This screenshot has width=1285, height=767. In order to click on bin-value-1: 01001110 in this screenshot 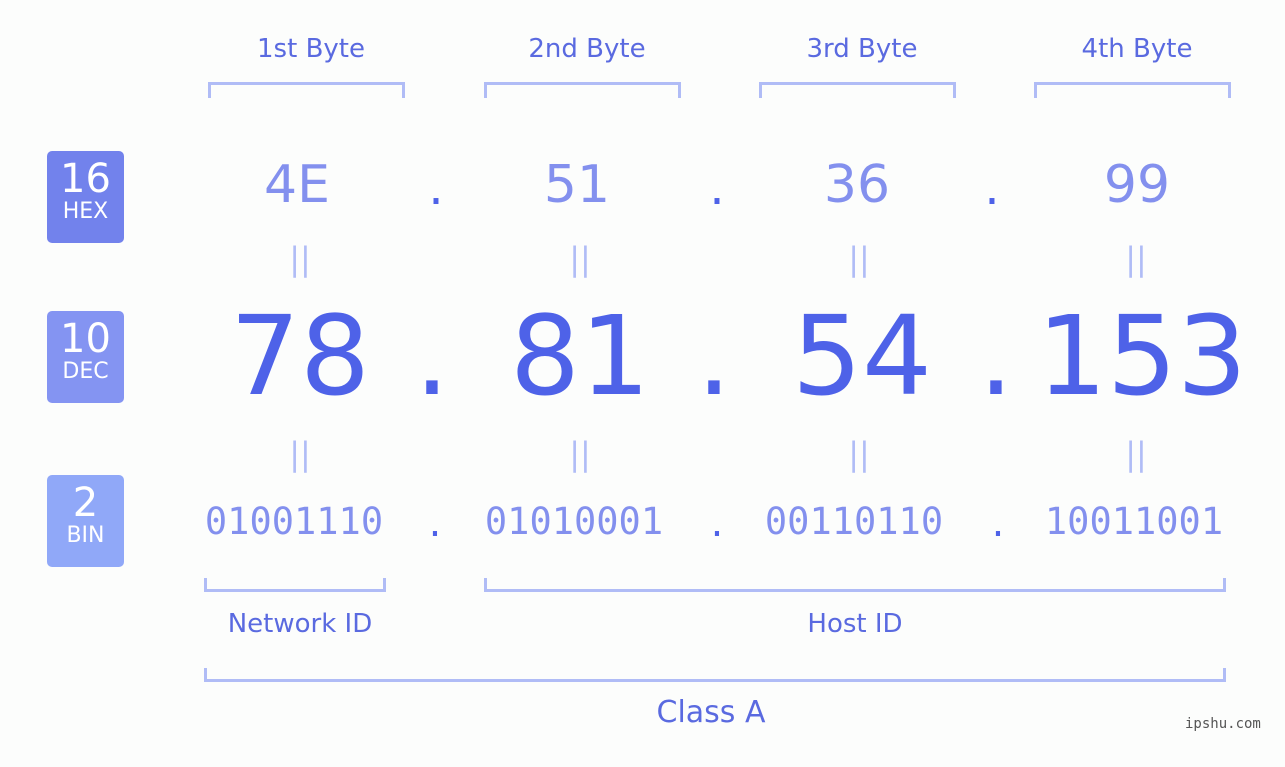, I will do `click(294, 521)`.